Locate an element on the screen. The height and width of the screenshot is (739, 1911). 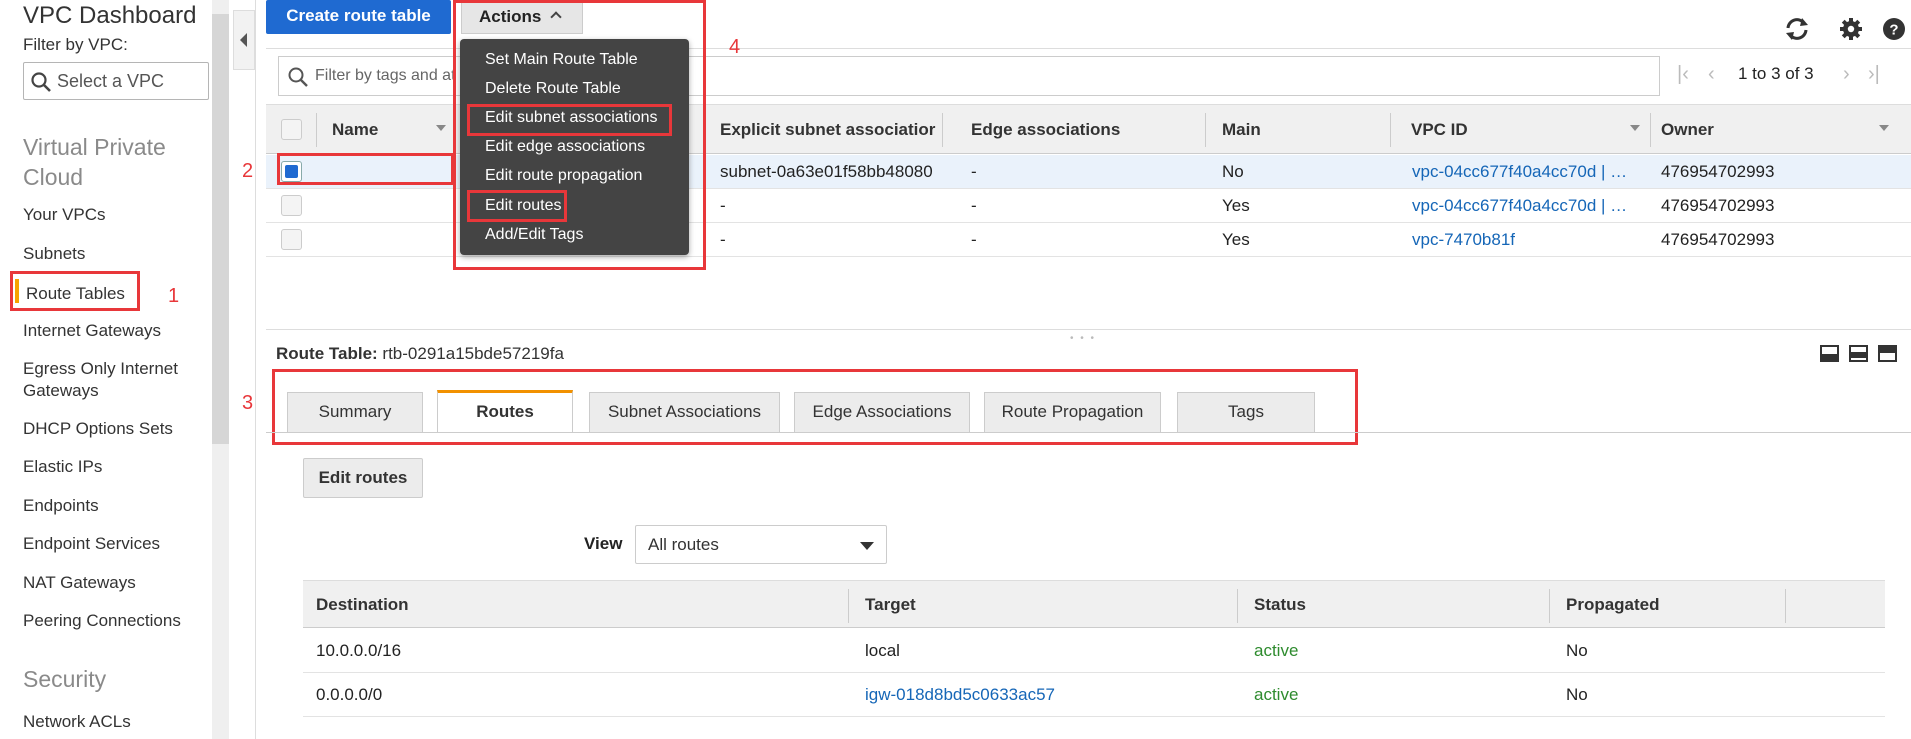
tab-tags: Tags is located at coordinates (1246, 412).